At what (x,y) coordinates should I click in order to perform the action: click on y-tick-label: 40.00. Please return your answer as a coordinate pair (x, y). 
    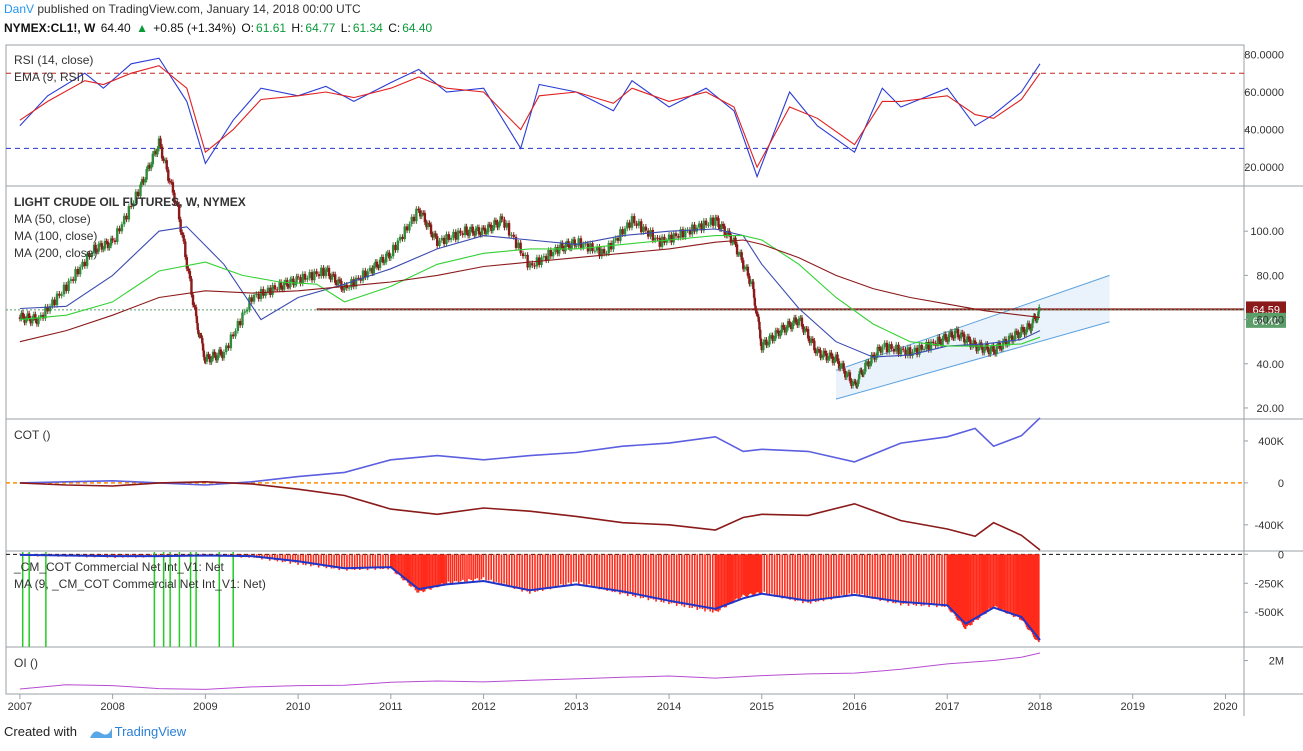
    Looking at the image, I should click on (1270, 365).